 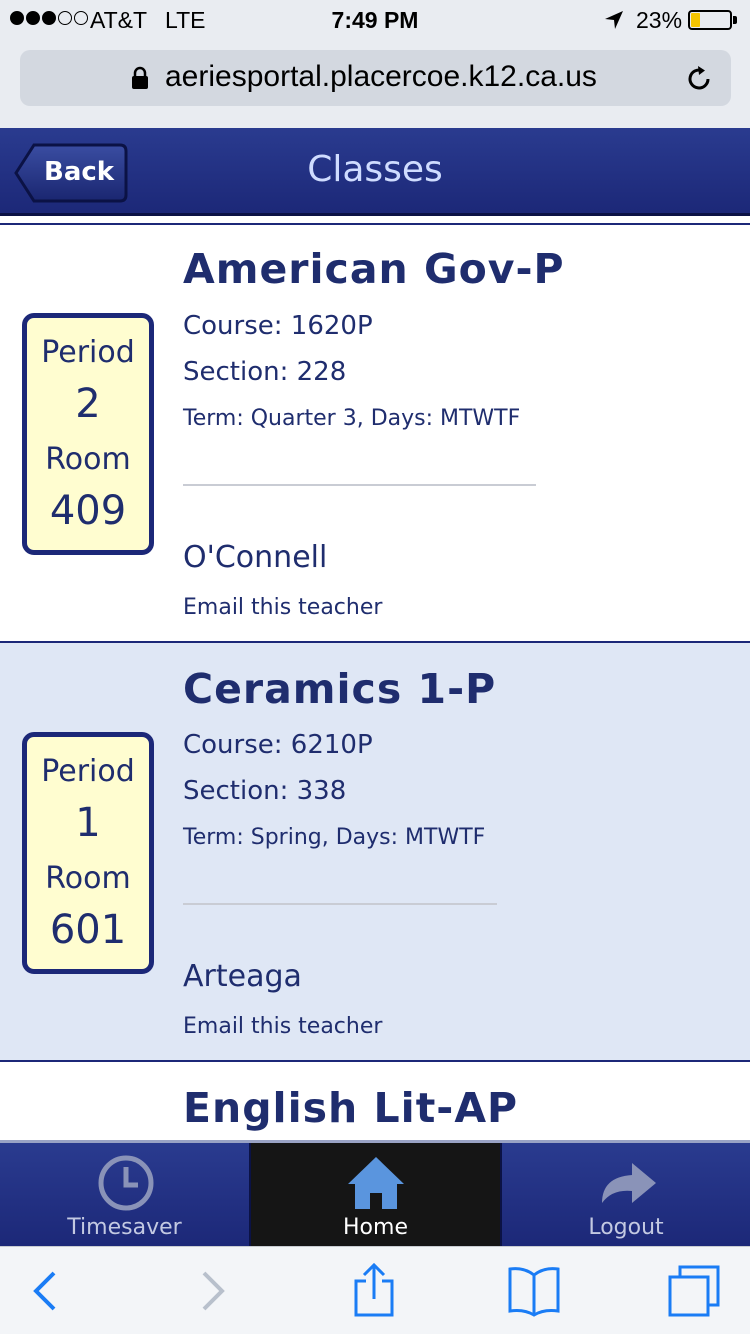 I want to click on period-number: 2, so click(x=88, y=404).